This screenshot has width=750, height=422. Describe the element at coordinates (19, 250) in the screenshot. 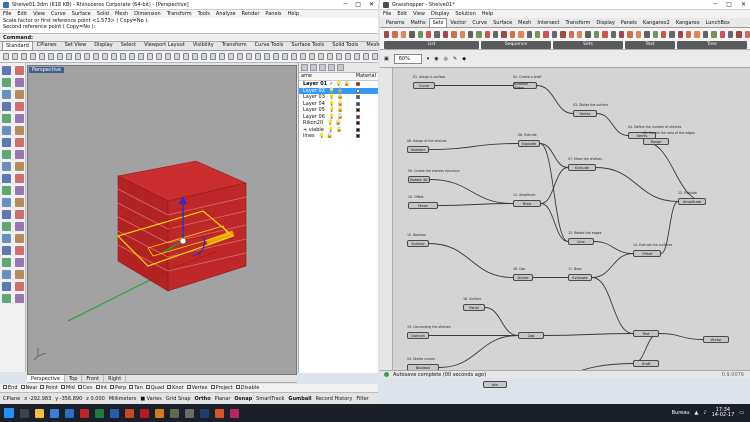

I see `array-icon` at that location.